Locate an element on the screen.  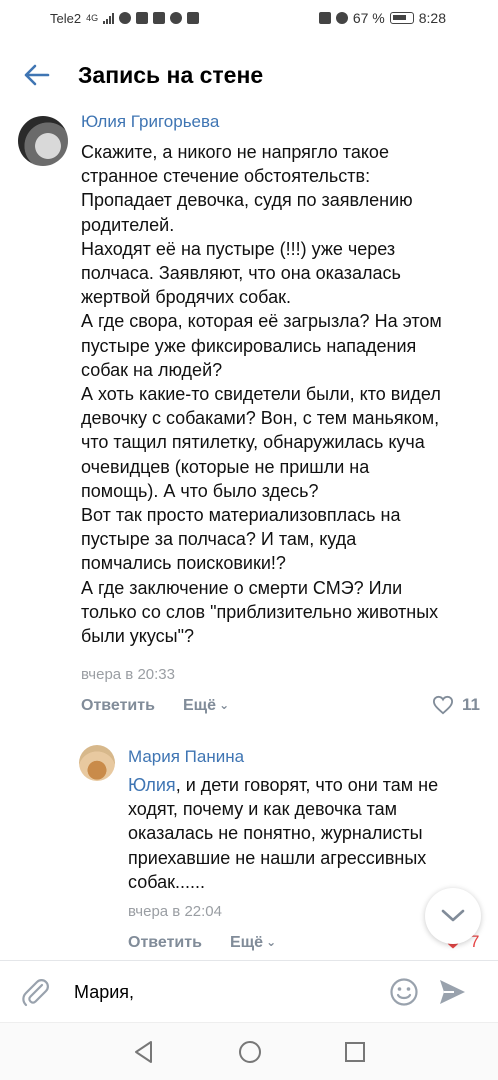
status-left: Tele2 4G is located at coordinates (125, 18).